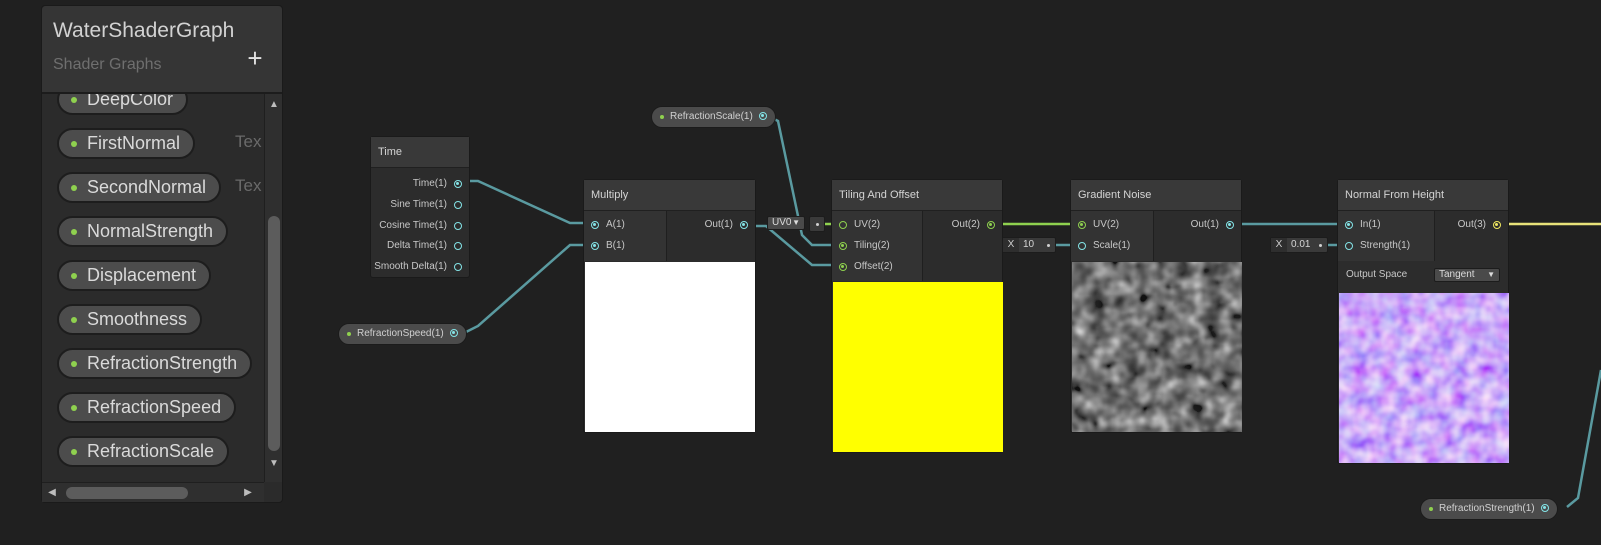 This screenshot has width=1601, height=545. Describe the element at coordinates (107, 64) in the screenshot. I see `blackboard-subtitle: Shader Graphs` at that location.